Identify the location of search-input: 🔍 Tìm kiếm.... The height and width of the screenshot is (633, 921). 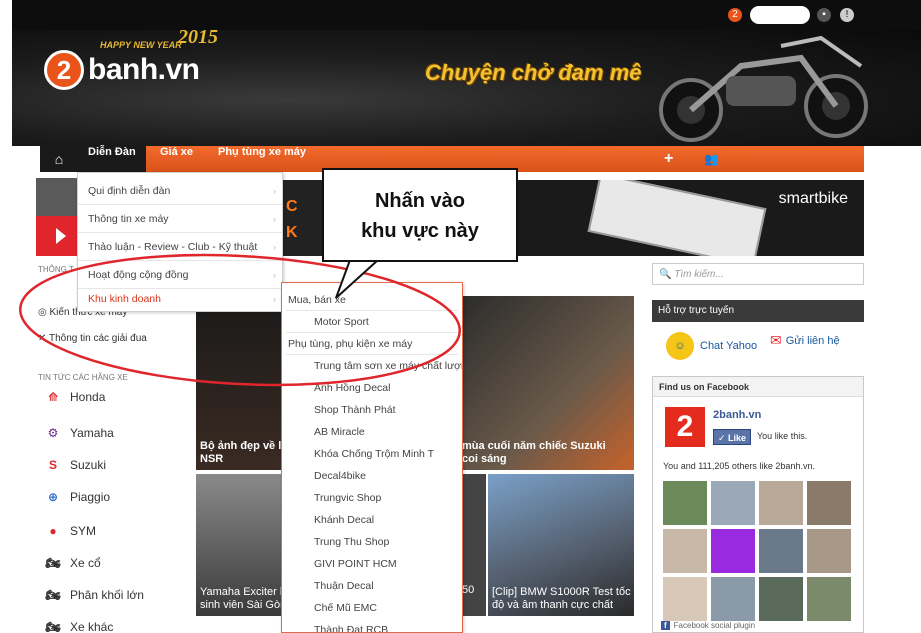
(758, 274).